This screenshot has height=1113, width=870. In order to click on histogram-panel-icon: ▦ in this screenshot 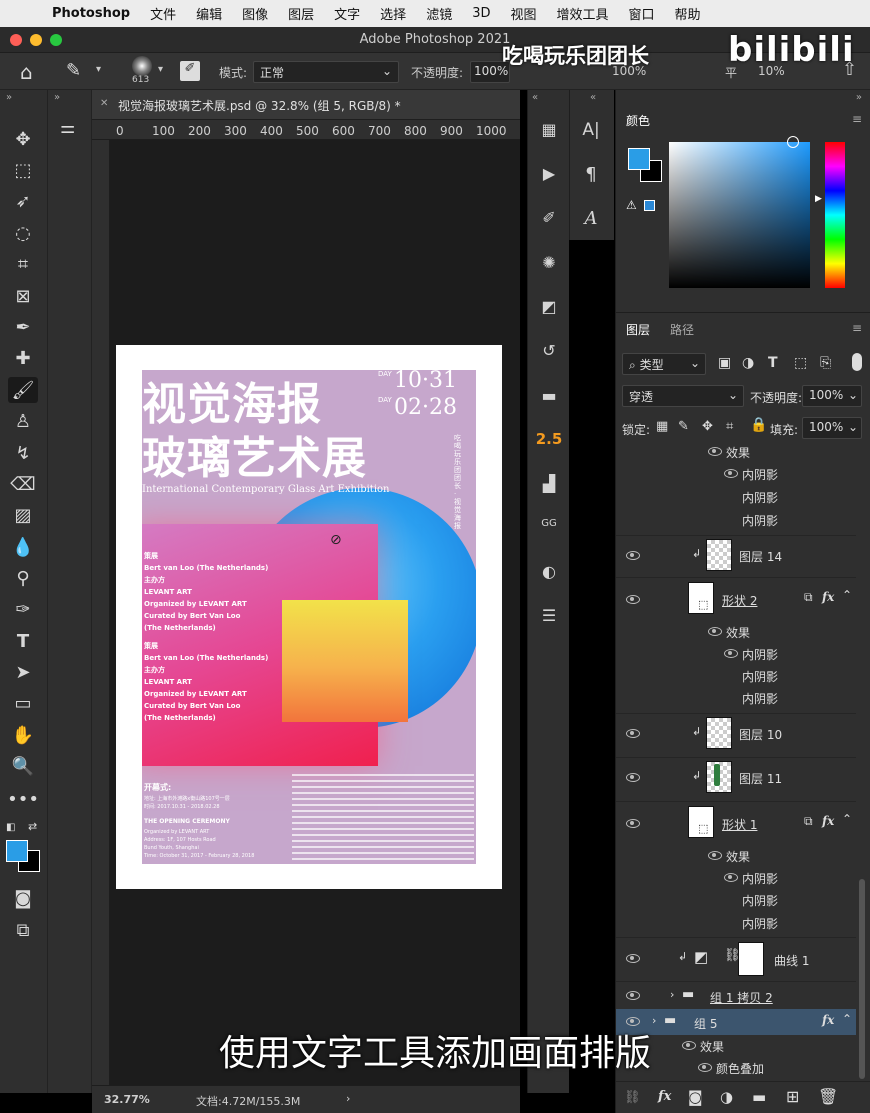, I will do `click(549, 129)`.